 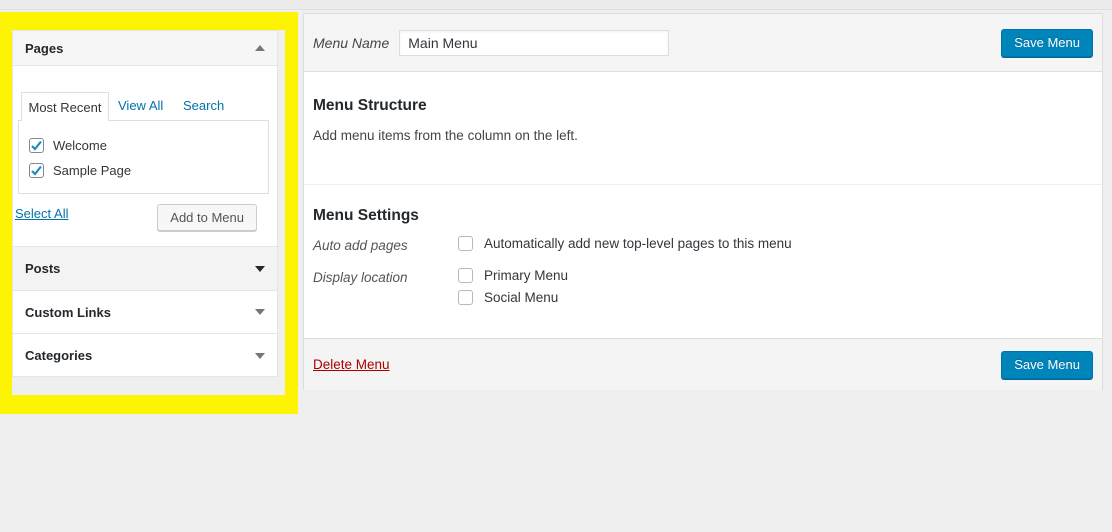 What do you see at coordinates (92, 170) in the screenshot?
I see `page-item-label: Sample Page` at bounding box center [92, 170].